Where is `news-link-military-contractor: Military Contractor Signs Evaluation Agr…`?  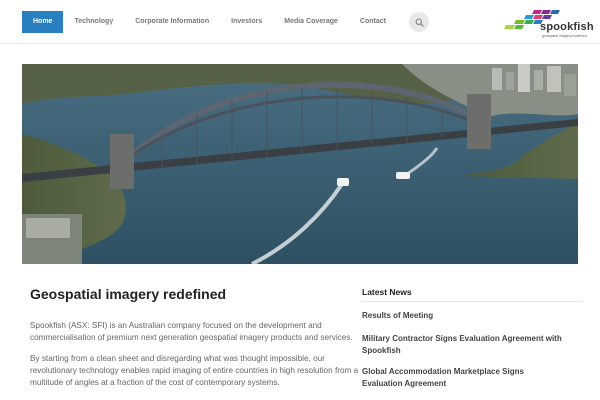 news-link-military-contractor: Military Contractor Signs Evaluation Agr… is located at coordinates (462, 344).